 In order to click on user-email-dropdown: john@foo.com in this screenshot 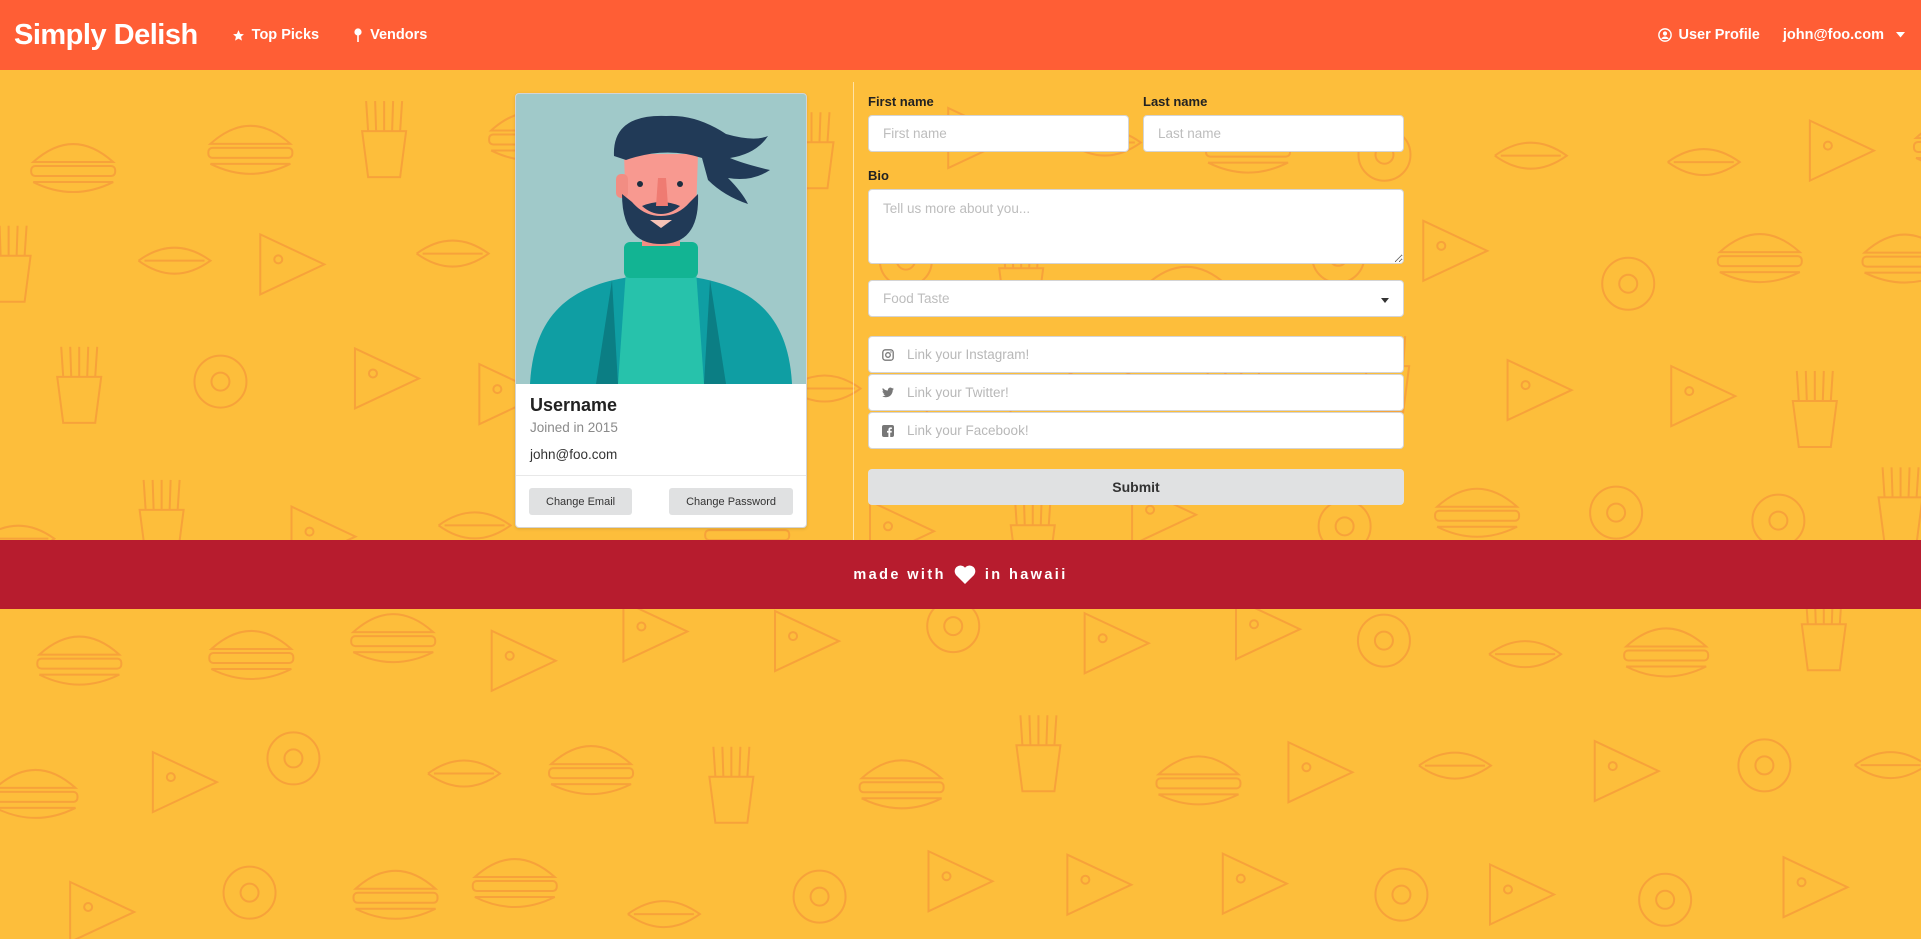, I will do `click(1844, 35)`.